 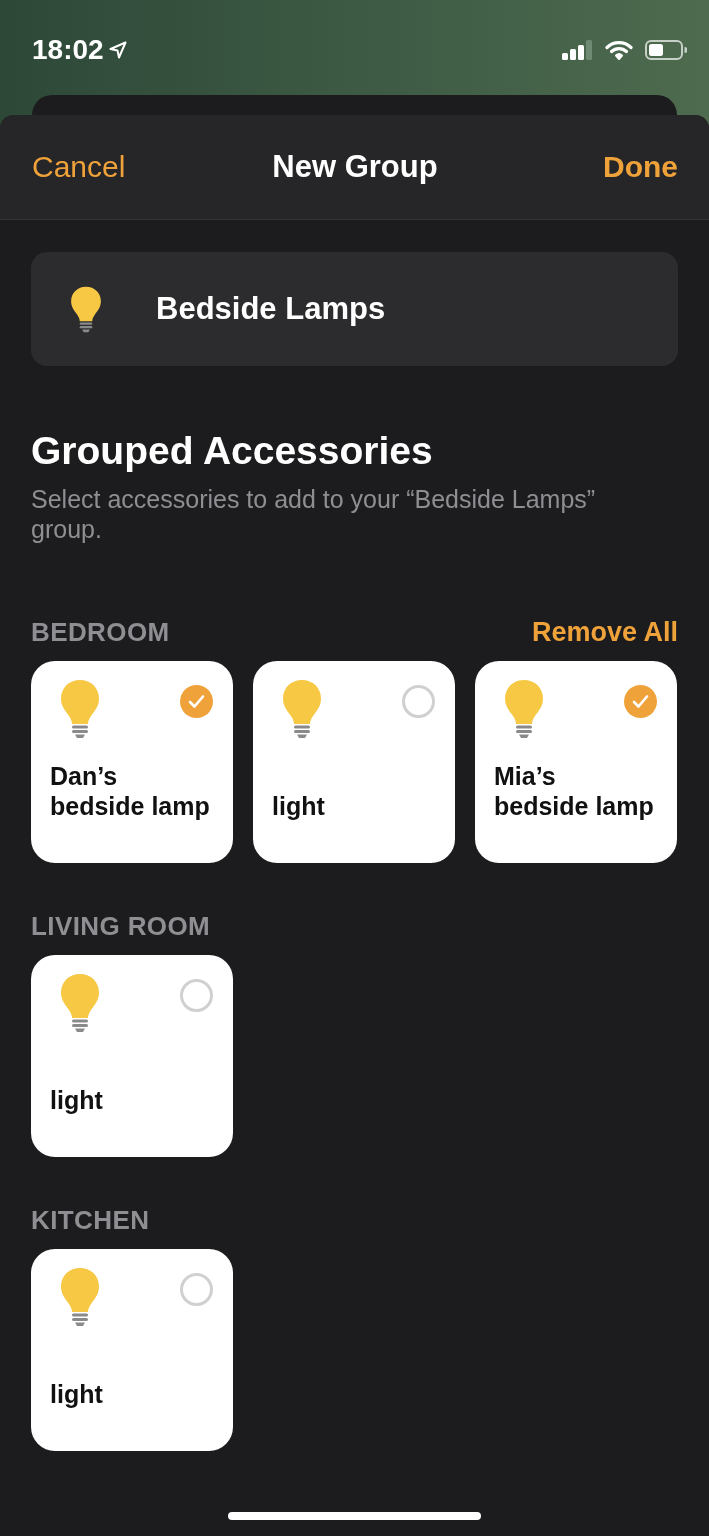 What do you see at coordinates (355, 167) in the screenshot?
I see `nav-title: New Group` at bounding box center [355, 167].